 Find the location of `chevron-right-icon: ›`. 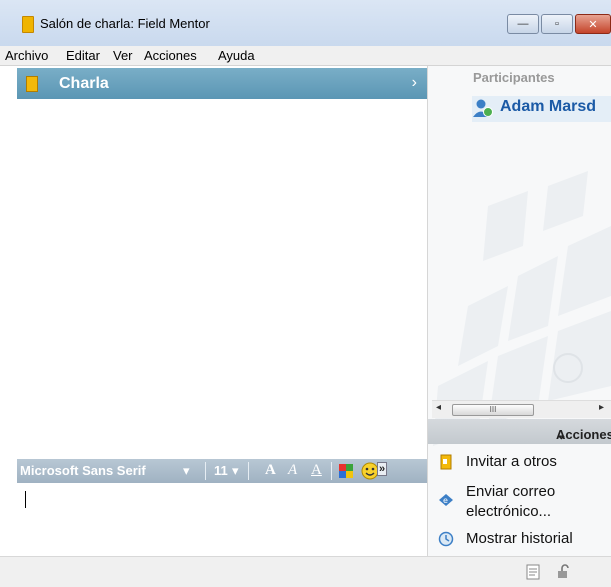

chevron-right-icon: › is located at coordinates (414, 83).